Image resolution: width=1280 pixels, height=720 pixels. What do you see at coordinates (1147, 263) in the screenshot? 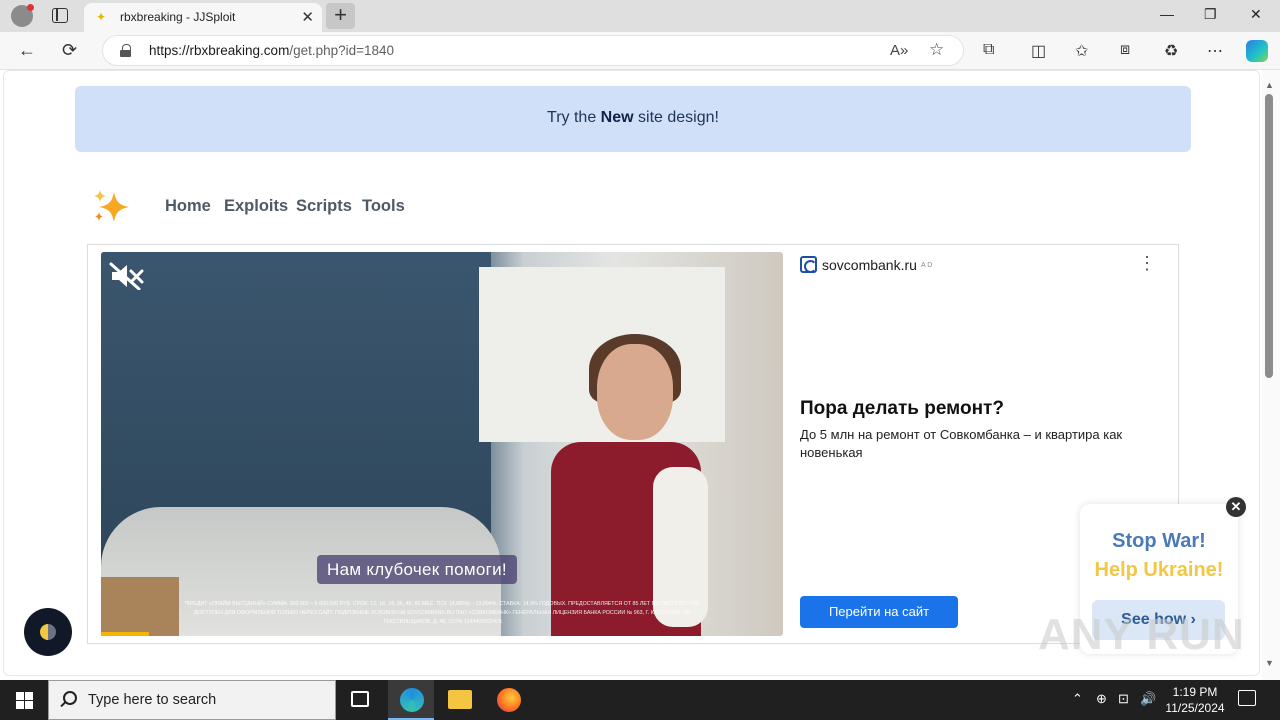
I see `ad-menu-icon: ⋮` at bounding box center [1147, 263].